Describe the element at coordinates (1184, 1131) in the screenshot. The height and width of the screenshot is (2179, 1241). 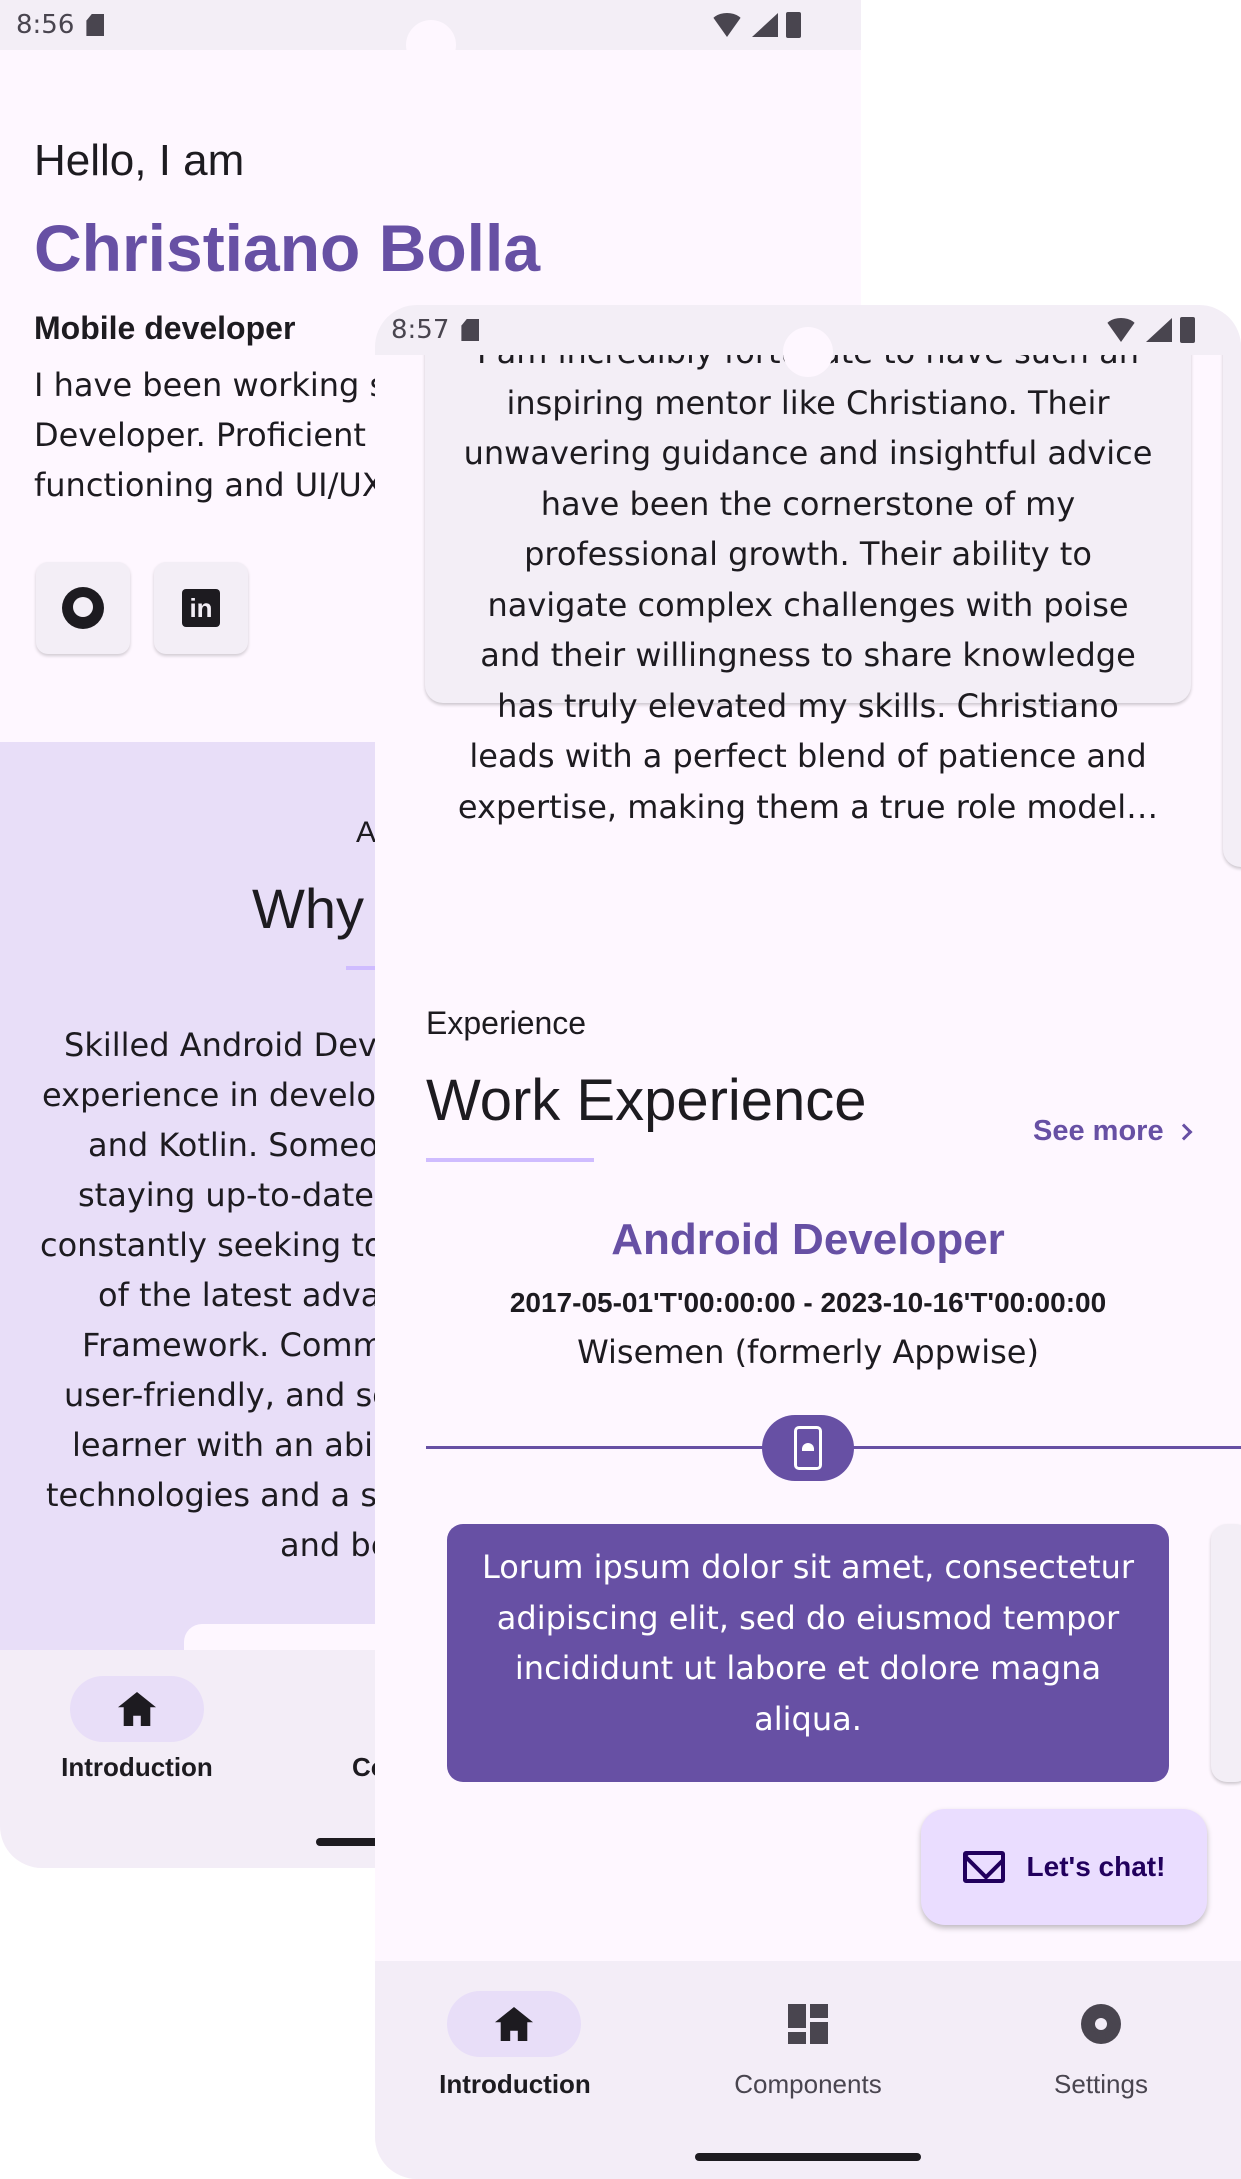
I see `chevron-right-icon` at that location.